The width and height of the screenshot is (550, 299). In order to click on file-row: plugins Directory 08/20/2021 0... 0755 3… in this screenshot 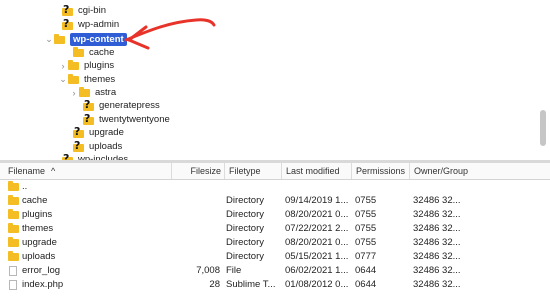, I will do `click(275, 215)`.